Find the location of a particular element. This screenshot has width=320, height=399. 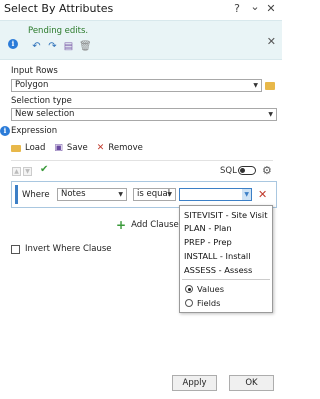

discard-edits-icon: 🗑 is located at coordinates (85, 46).